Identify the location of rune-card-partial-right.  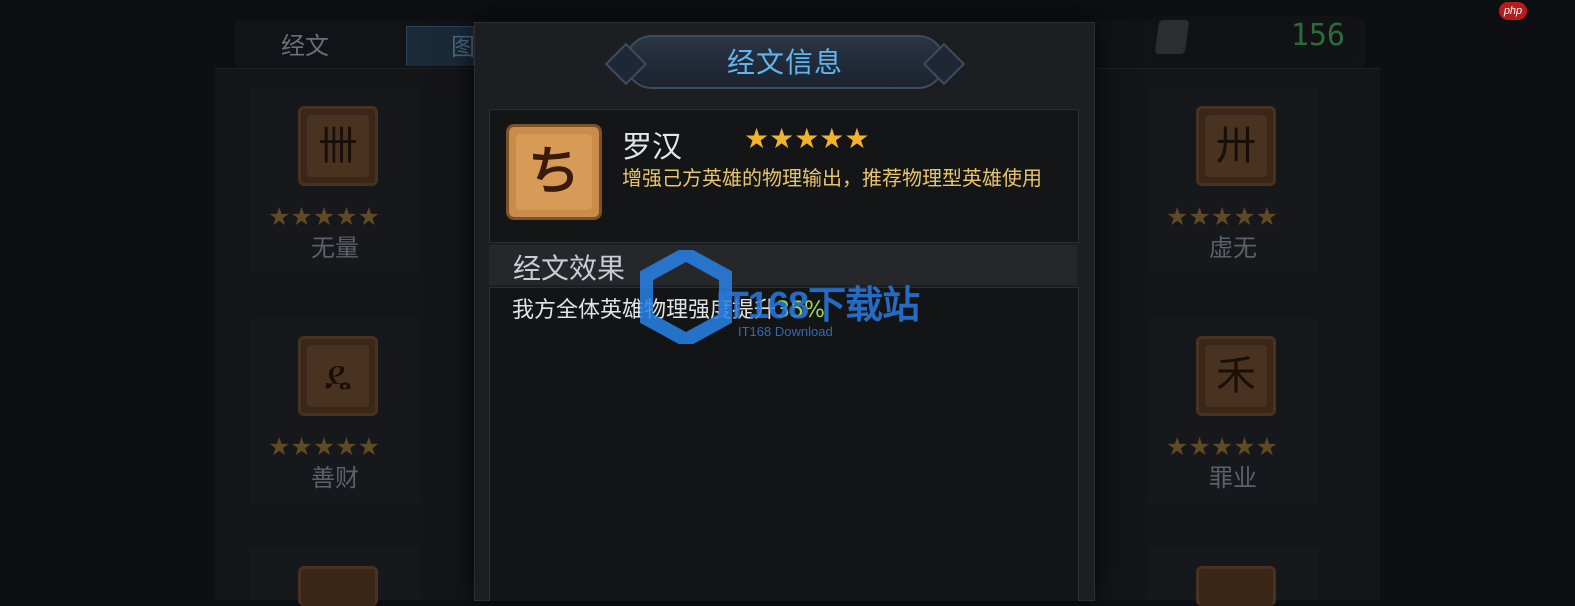
(1233, 577).